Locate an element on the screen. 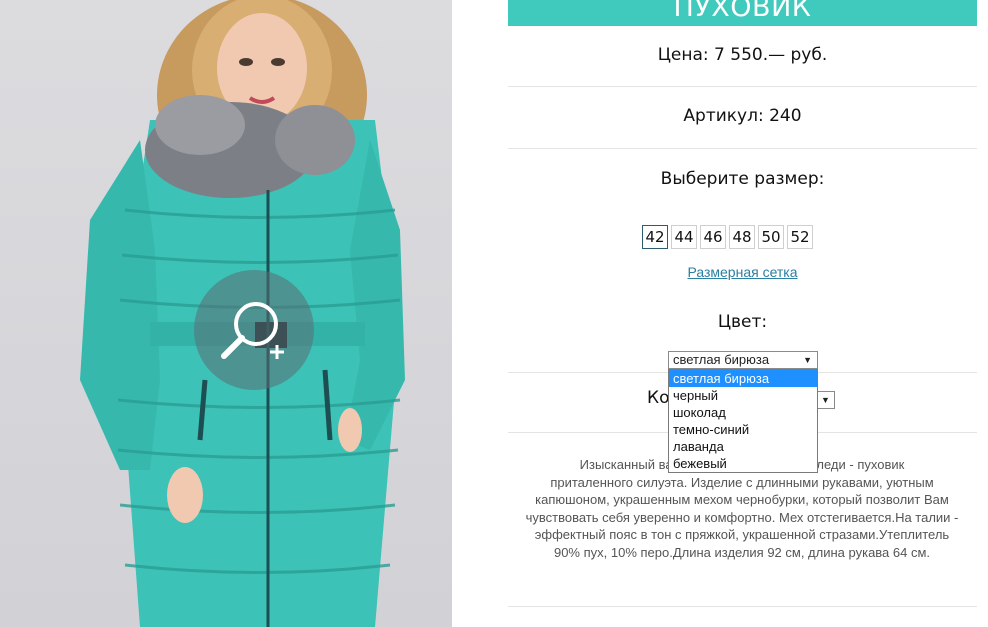 The height and width of the screenshot is (627, 988). color-label: Цвет: is located at coordinates (742, 322).